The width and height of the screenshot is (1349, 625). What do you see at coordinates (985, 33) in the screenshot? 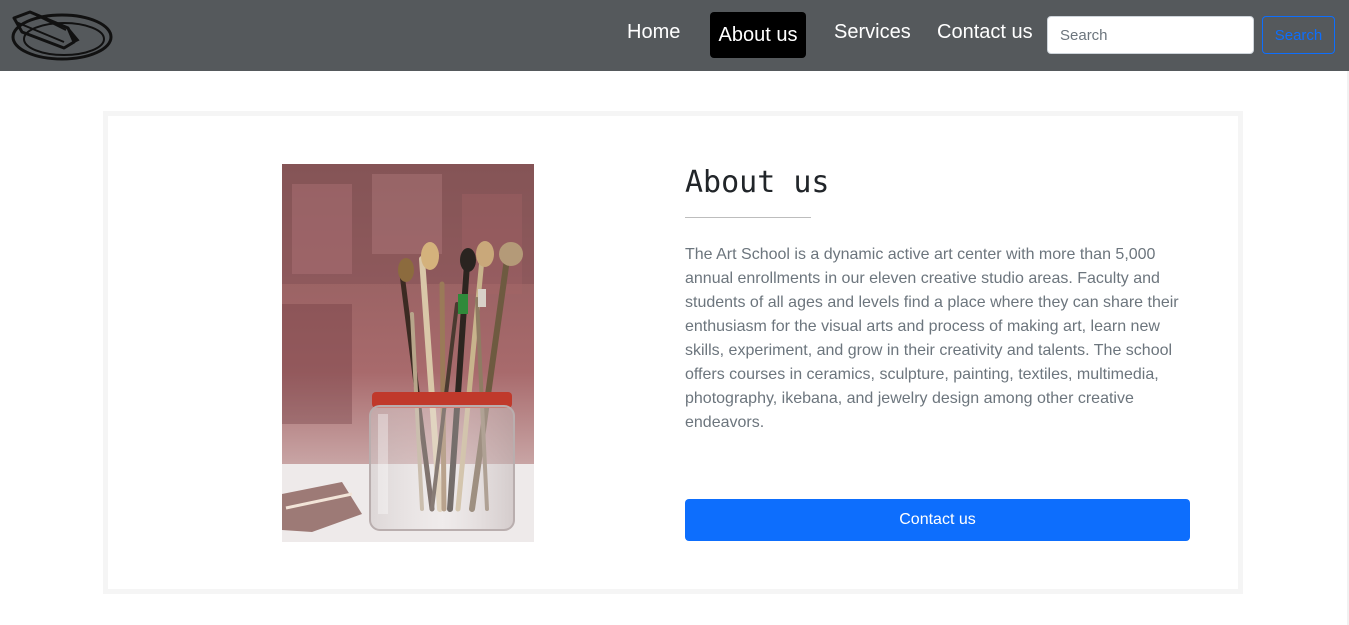
I see `nav-contact-link: Contact us` at bounding box center [985, 33].